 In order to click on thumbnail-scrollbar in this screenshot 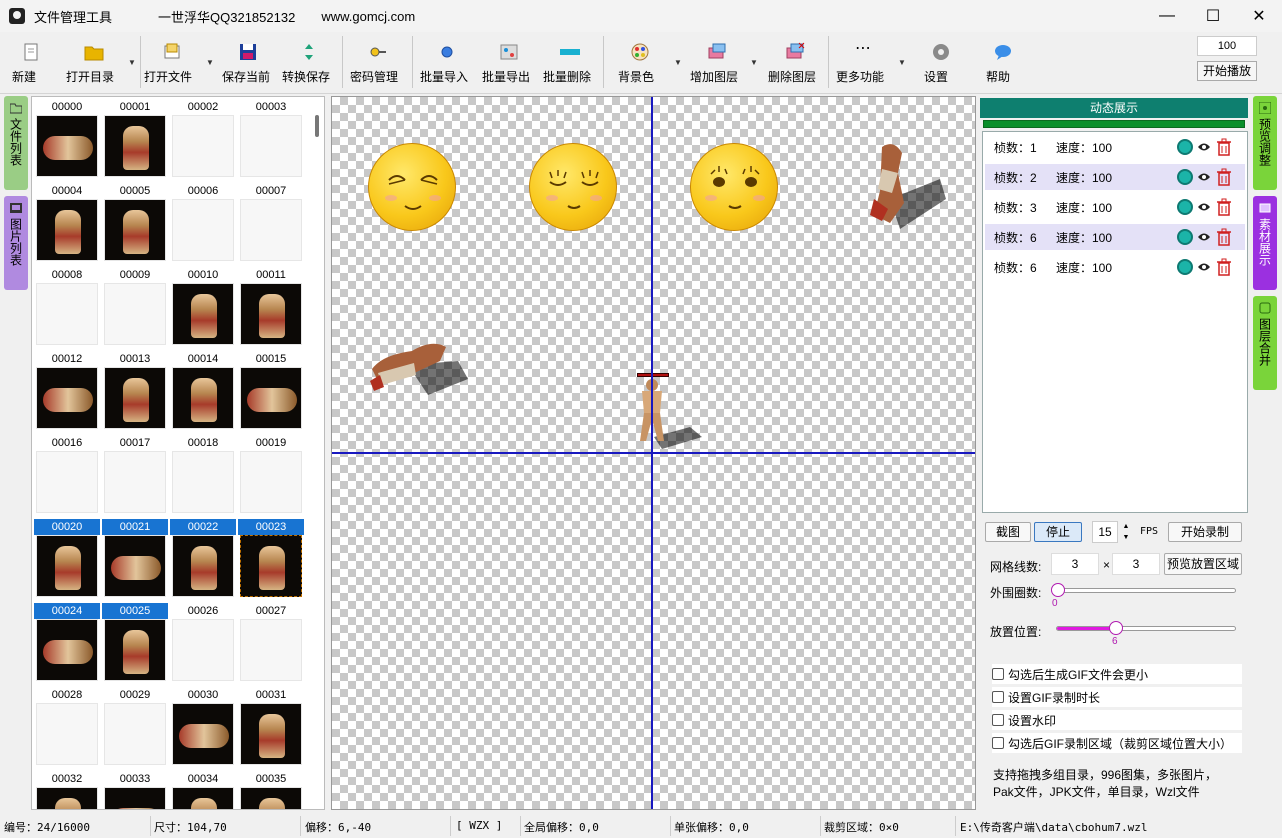, I will do `click(317, 126)`.